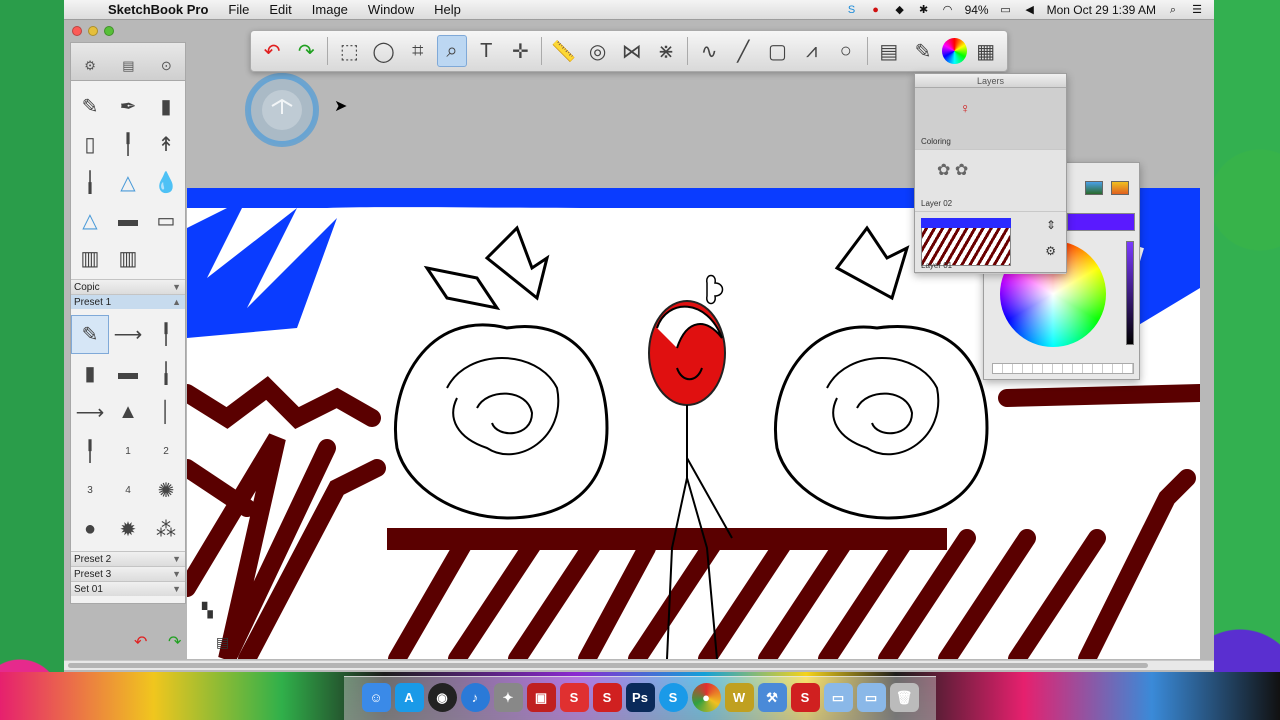  I want to click on color-wheel-icon, so click(954, 51).